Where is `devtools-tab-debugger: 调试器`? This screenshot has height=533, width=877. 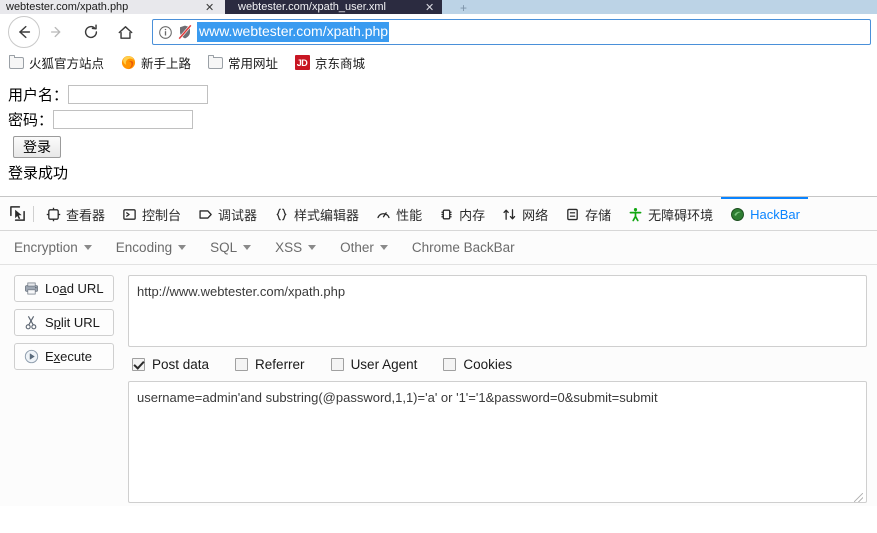
devtools-tab-debugger: 调试器 is located at coordinates (227, 213).